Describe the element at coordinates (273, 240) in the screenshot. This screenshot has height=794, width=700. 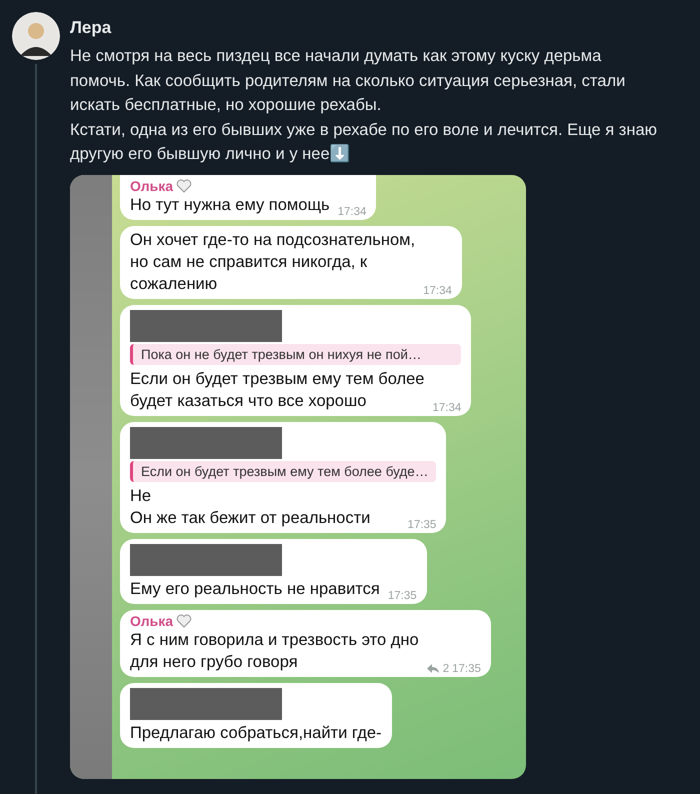
I see `message-text: Он хочет где-то на подсознательном,` at that location.